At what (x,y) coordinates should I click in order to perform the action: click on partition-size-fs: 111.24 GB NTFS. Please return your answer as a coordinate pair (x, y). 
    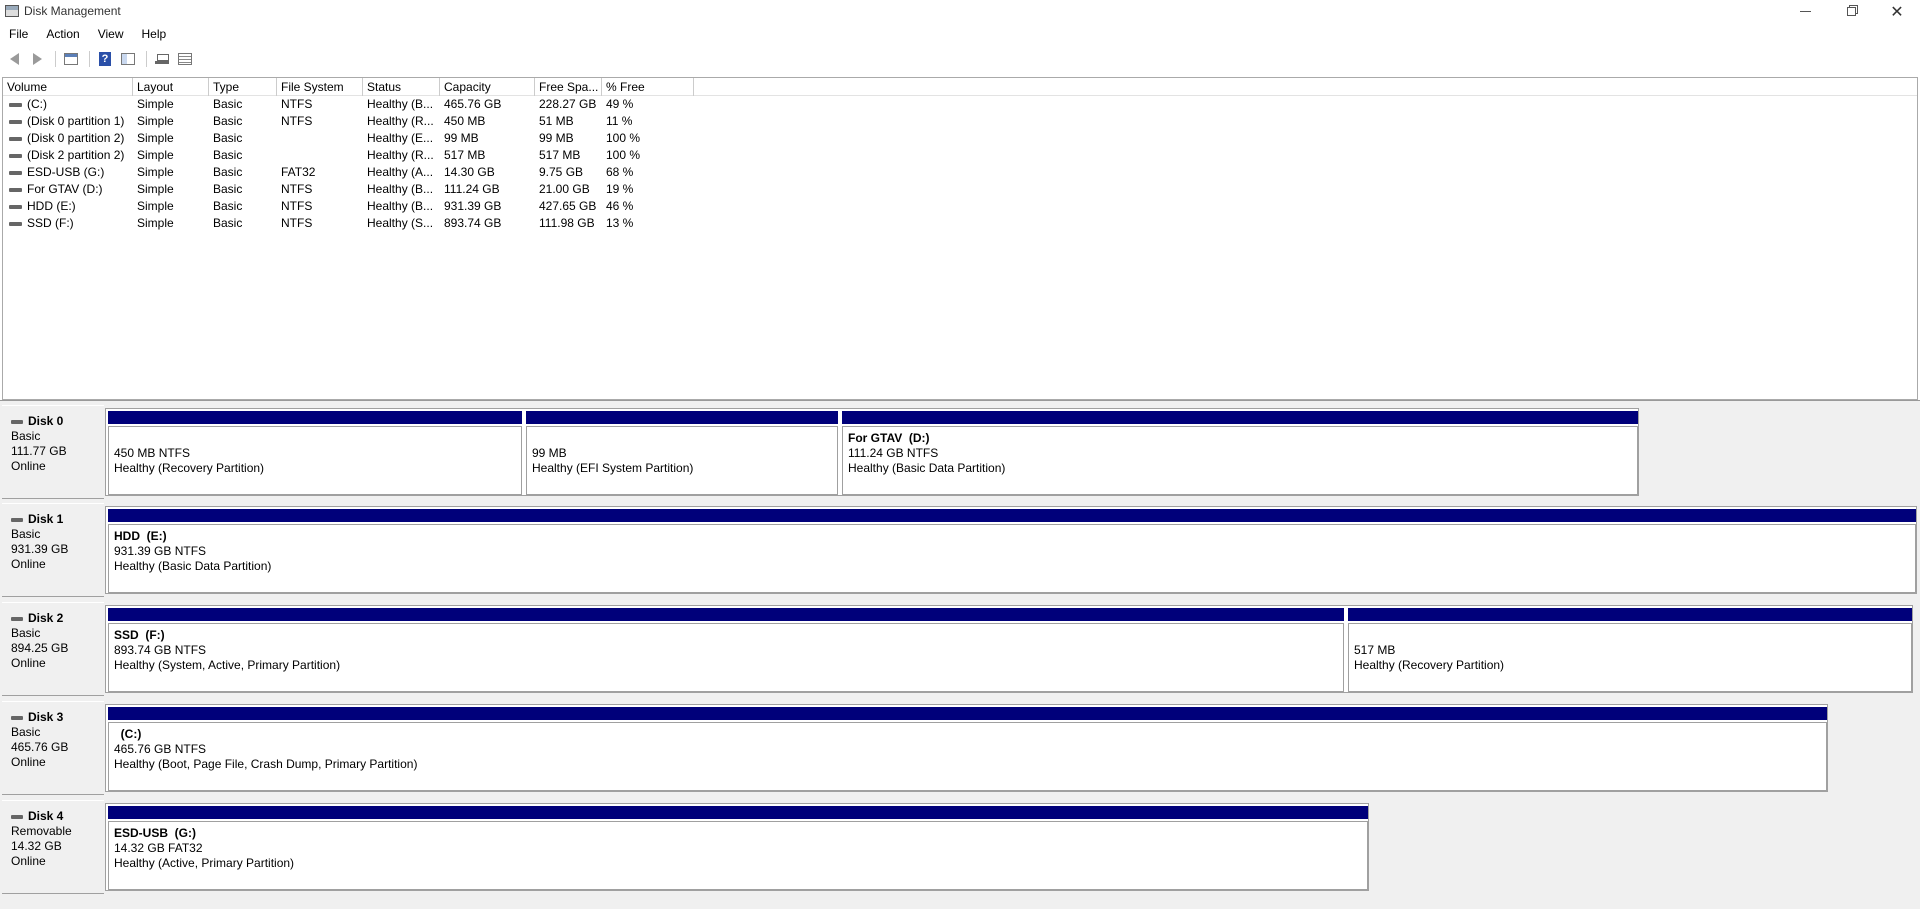
    Looking at the image, I should click on (893, 453).